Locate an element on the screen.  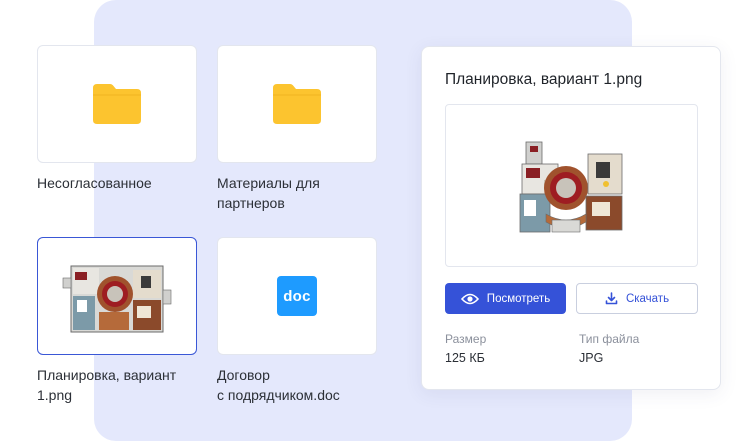
download-button: Скачать is located at coordinates (637, 298).